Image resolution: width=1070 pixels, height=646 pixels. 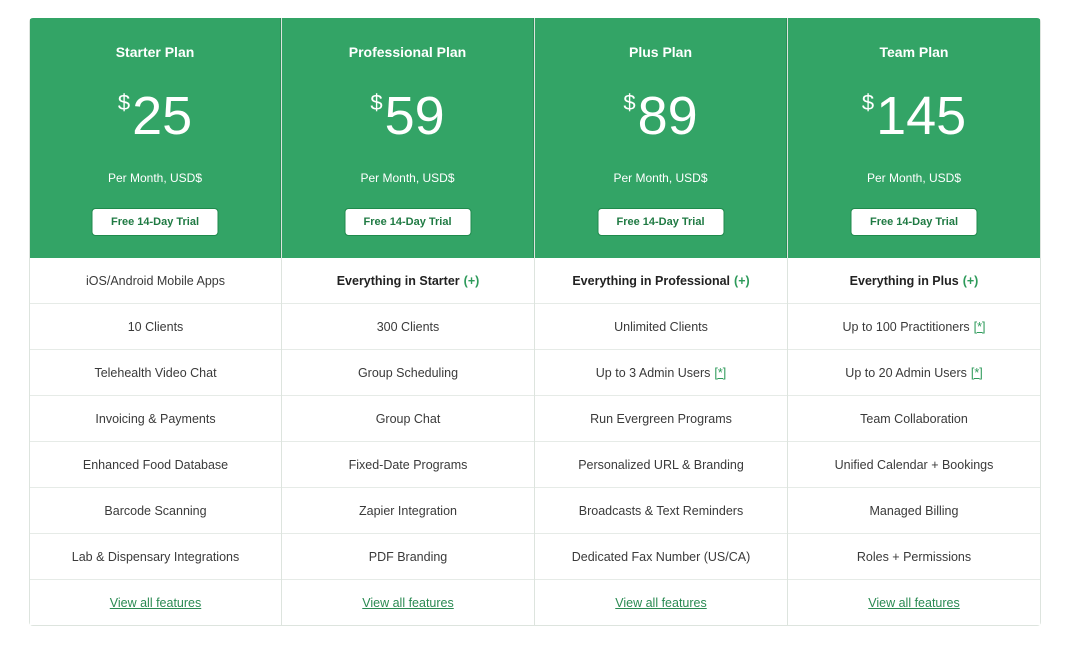 What do you see at coordinates (906, 326) in the screenshot?
I see `feature-text: Up to 100 Practitioners` at bounding box center [906, 326].